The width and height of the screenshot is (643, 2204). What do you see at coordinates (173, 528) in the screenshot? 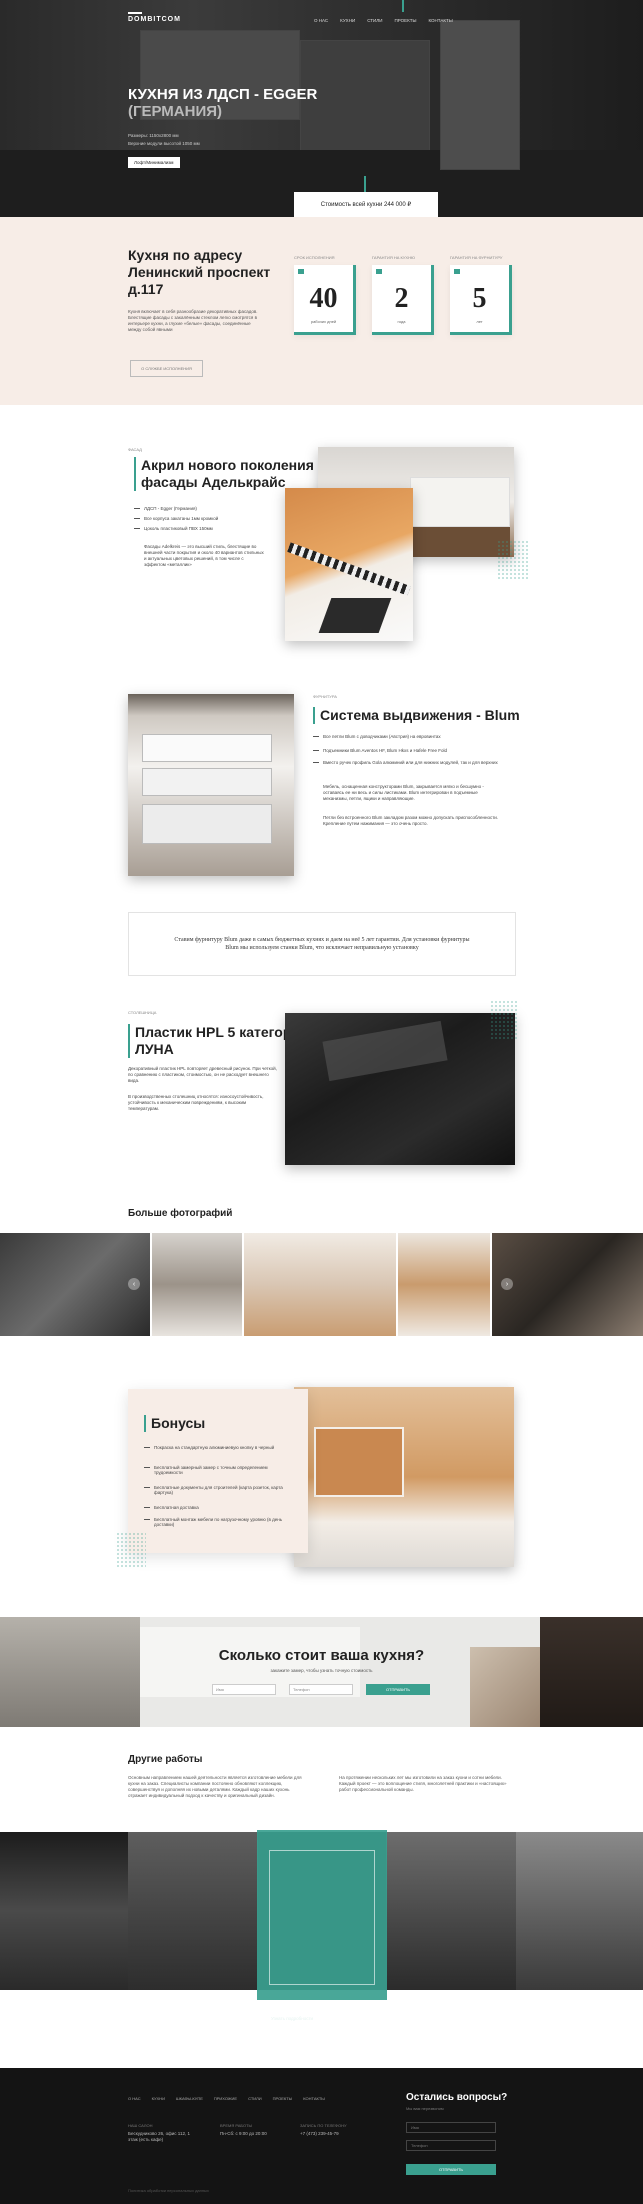
I see `facade-bullet-3: Цоколь пластиковый ПВХ 150мм` at bounding box center [173, 528].